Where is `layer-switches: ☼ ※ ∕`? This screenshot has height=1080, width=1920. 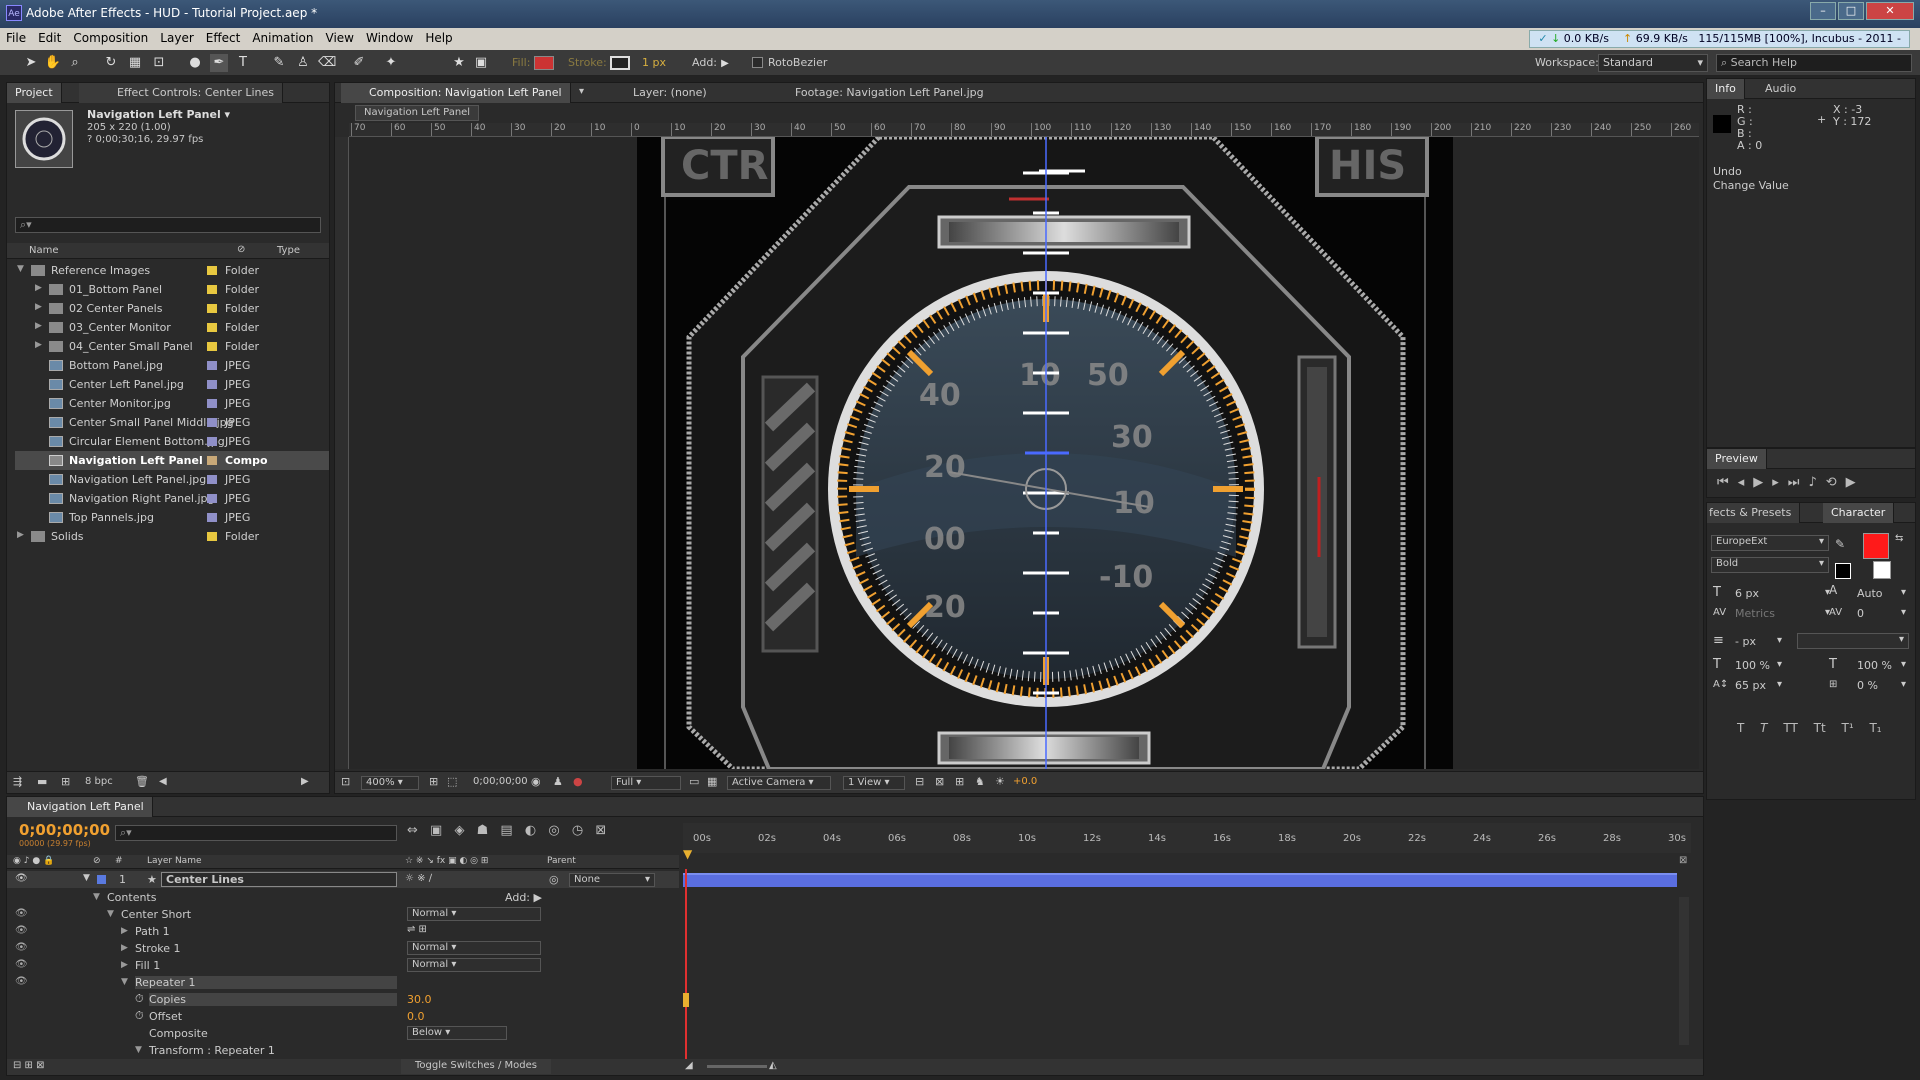
layer-switches: ☼ ※ ∕ is located at coordinates (418, 878).